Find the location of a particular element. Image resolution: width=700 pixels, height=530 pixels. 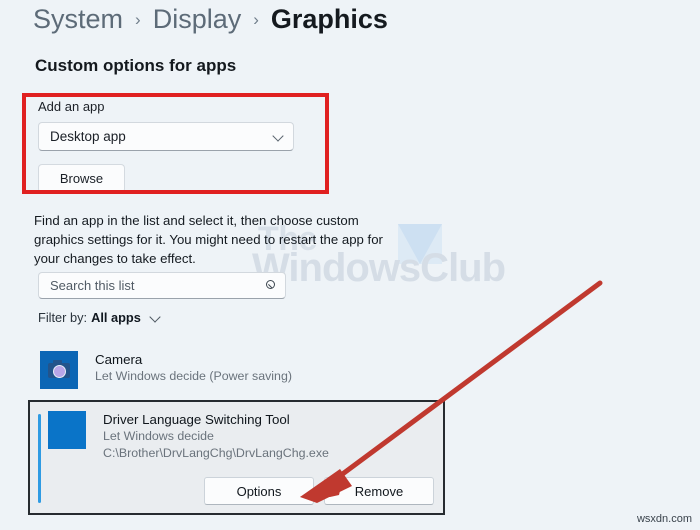

app-type-dropdown: Desktop app is located at coordinates (166, 136).